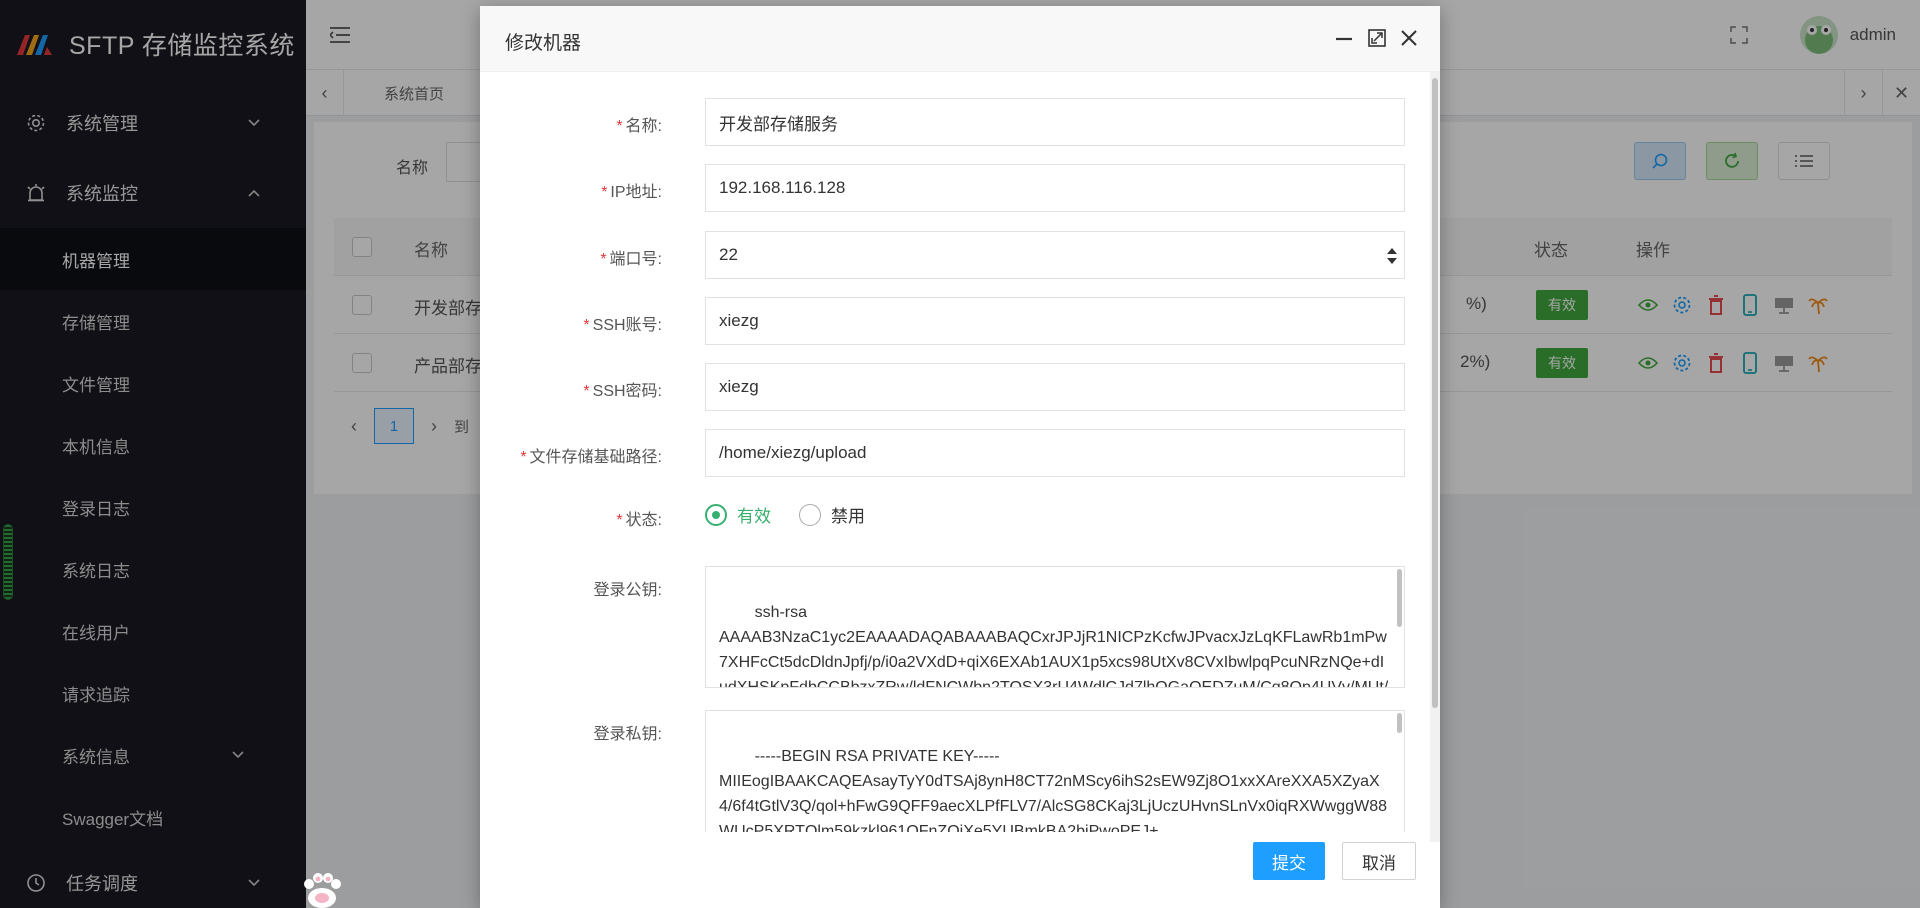  Describe the element at coordinates (955, 870) in the screenshot. I see `dialog-footer: 提交 取消` at that location.